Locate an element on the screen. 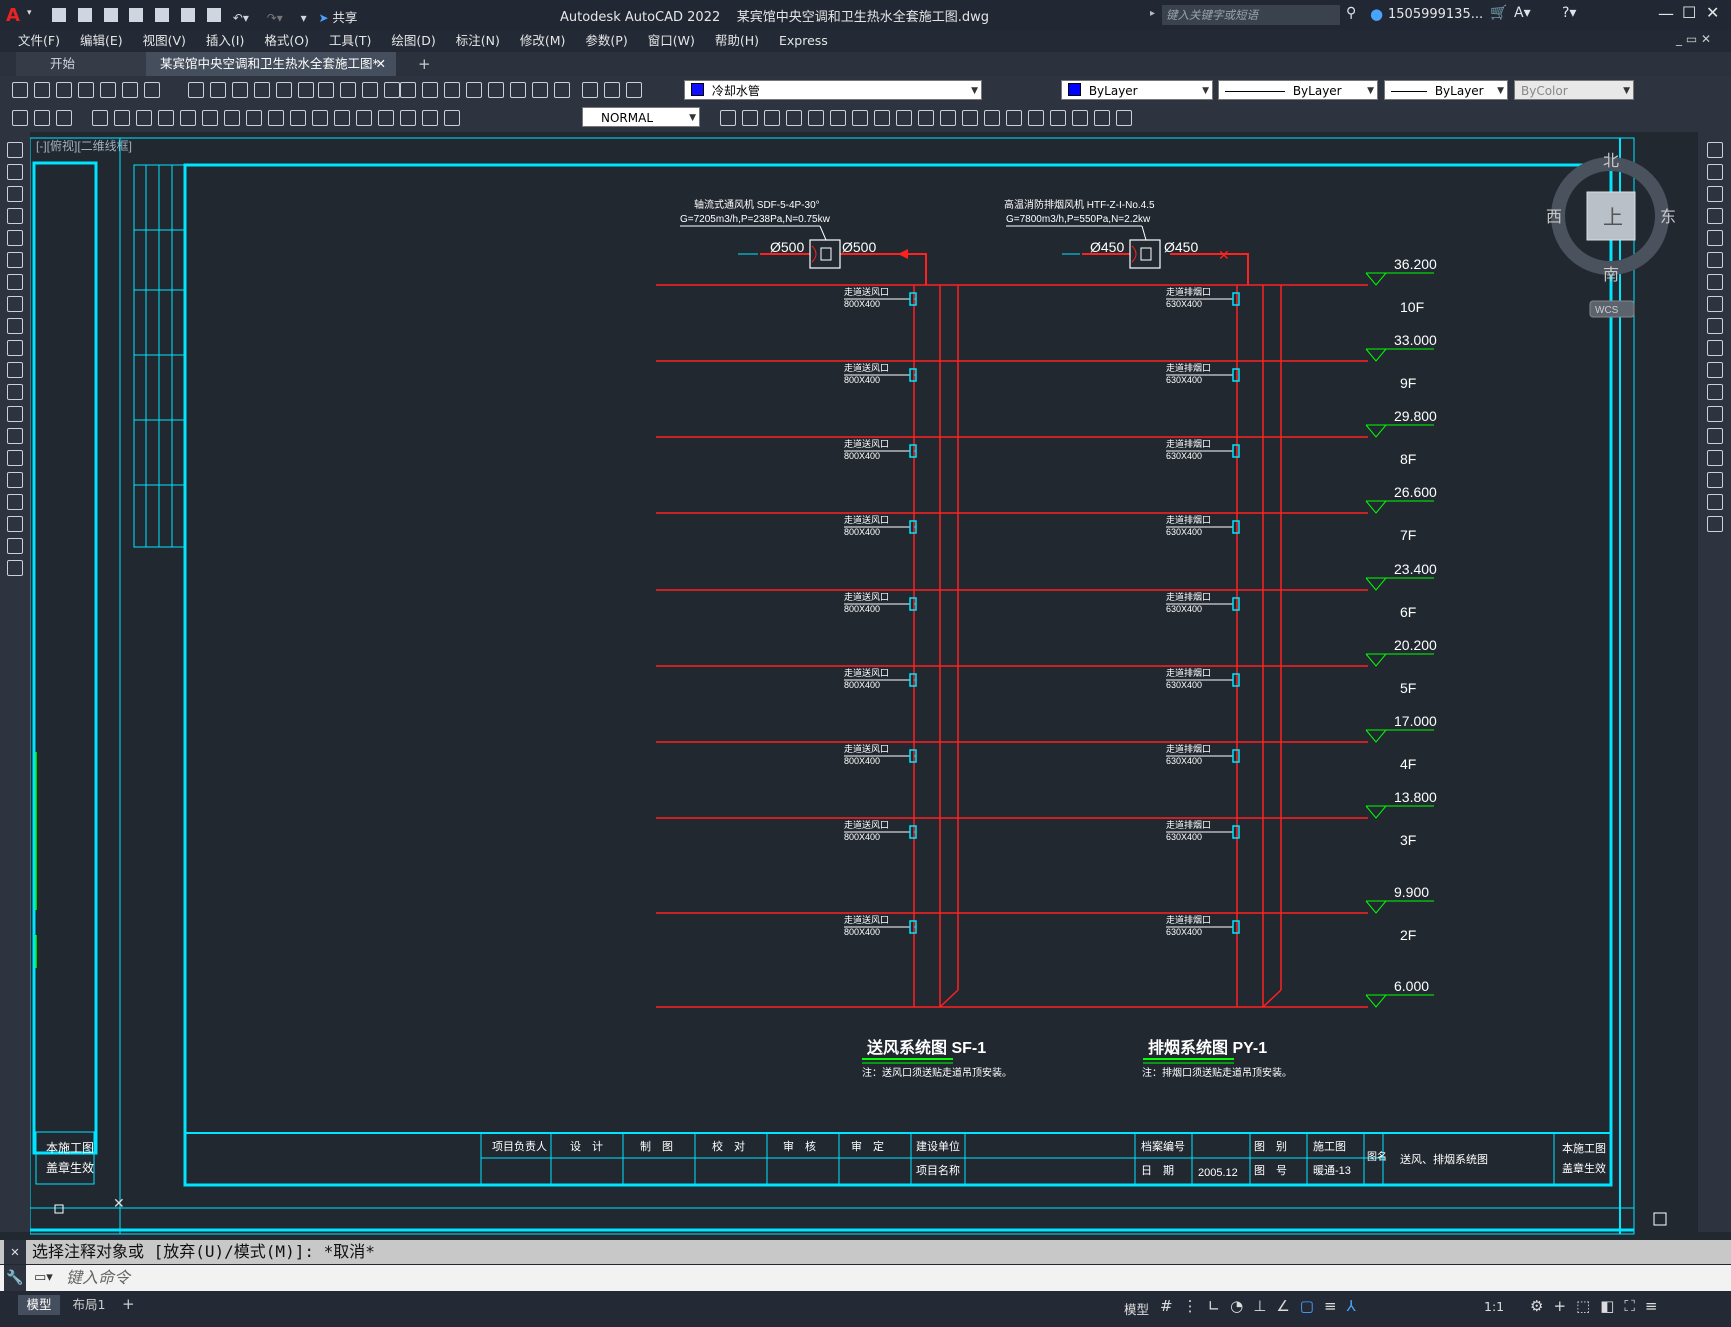 This screenshot has width=1731, height=1327. command-prompt-icon: ▭▾ is located at coordinates (43, 1278).